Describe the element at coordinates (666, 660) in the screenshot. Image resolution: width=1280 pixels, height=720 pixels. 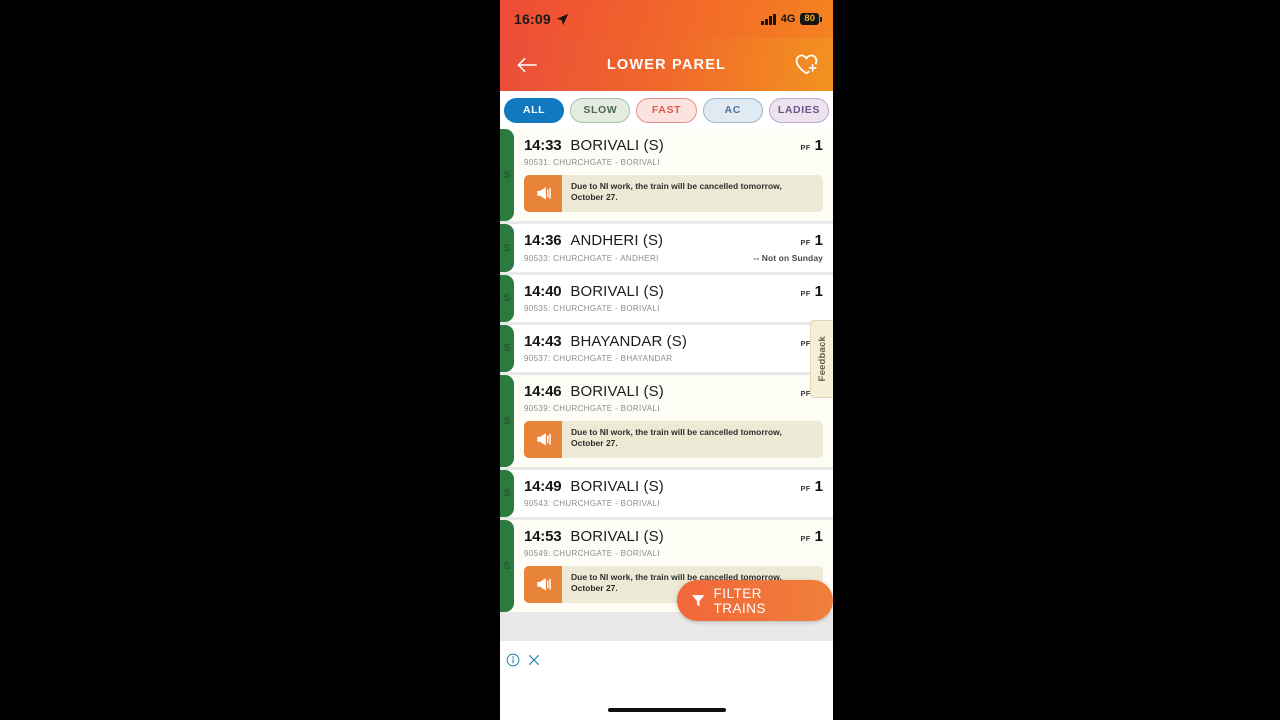
I see `ad-bar` at that location.